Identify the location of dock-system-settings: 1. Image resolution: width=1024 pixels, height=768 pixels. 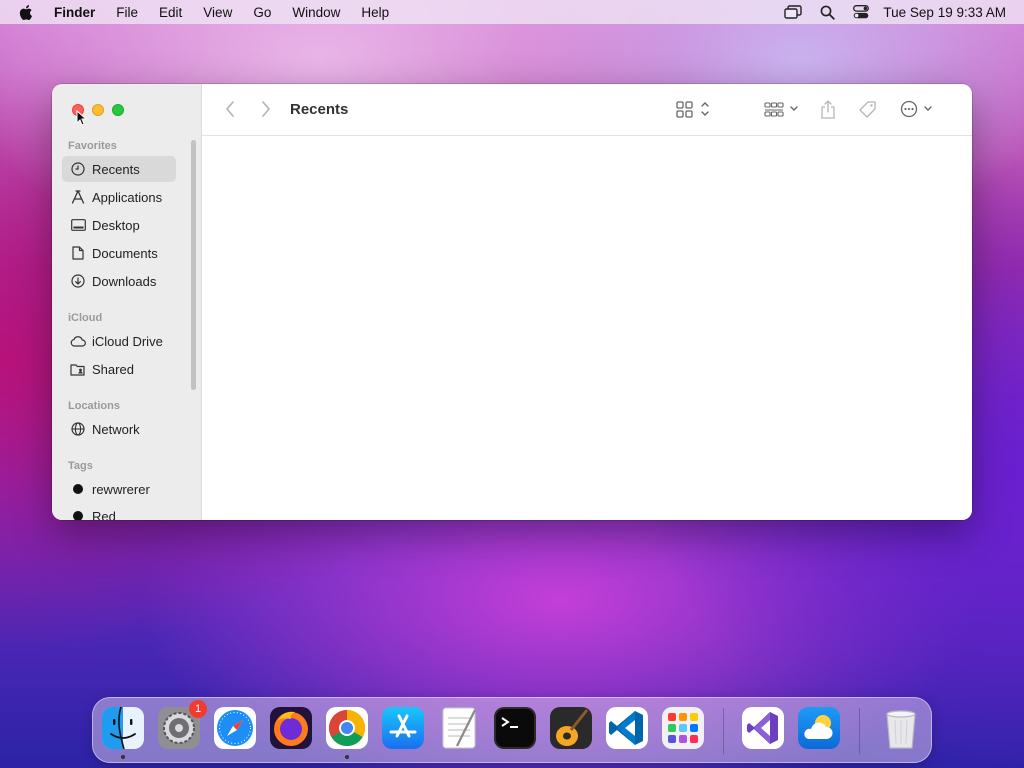
(182, 725).